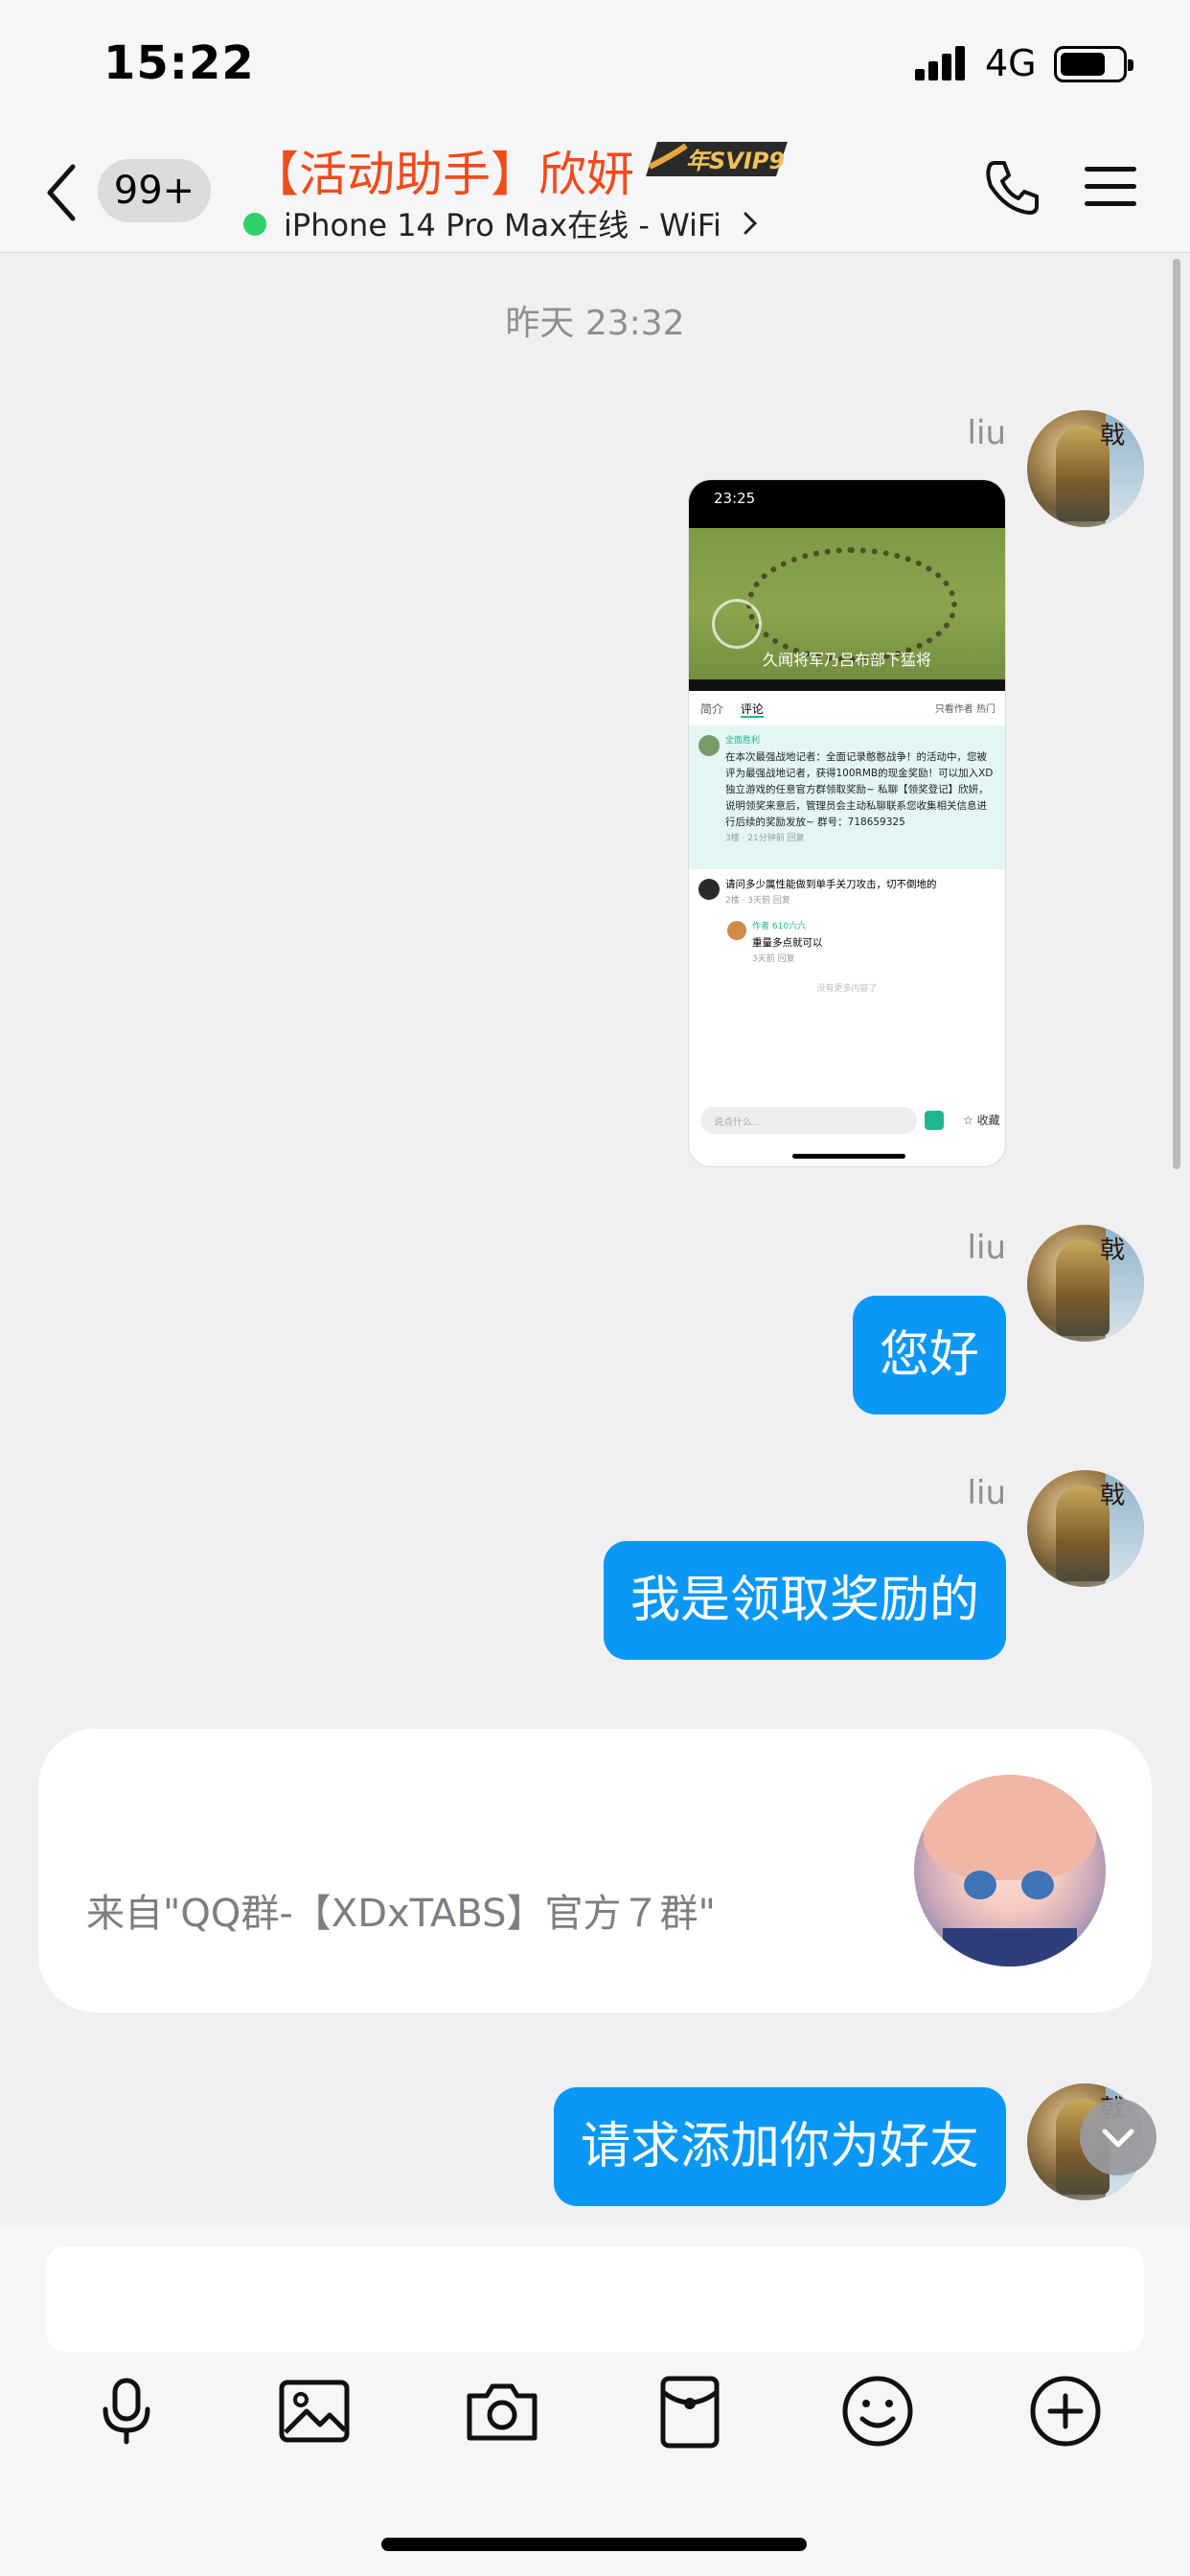  What do you see at coordinates (852, 604) in the screenshot?
I see `video-troops-formation` at bounding box center [852, 604].